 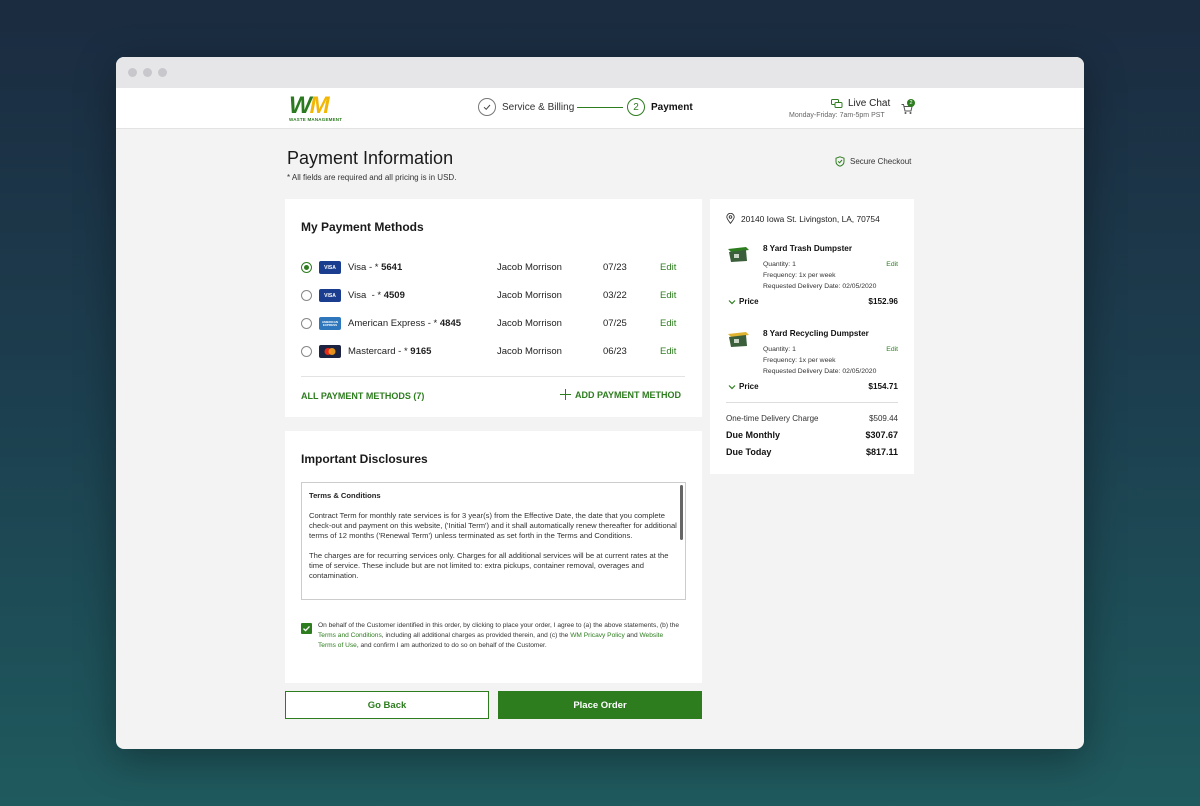 What do you see at coordinates (869, 103) in the screenshot?
I see `live-chat-label: Live Chat` at bounding box center [869, 103].